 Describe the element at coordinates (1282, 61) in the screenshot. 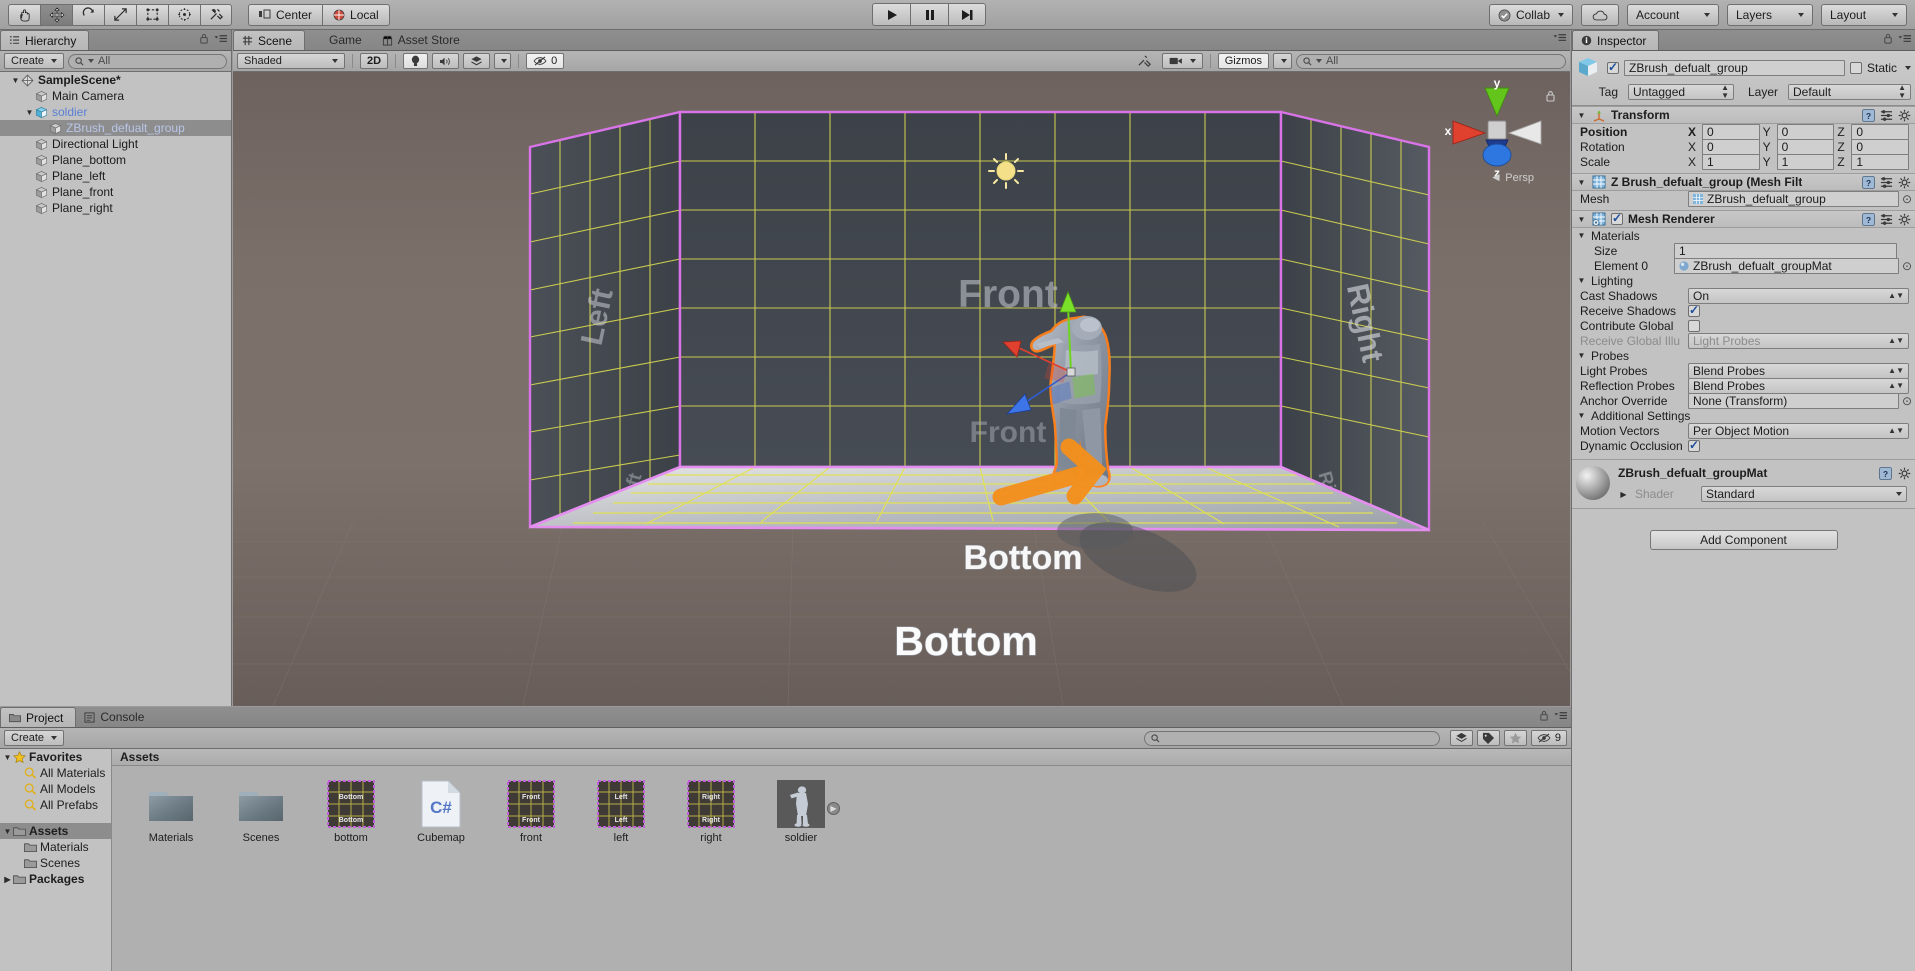

I see `gizmos-caret` at that location.